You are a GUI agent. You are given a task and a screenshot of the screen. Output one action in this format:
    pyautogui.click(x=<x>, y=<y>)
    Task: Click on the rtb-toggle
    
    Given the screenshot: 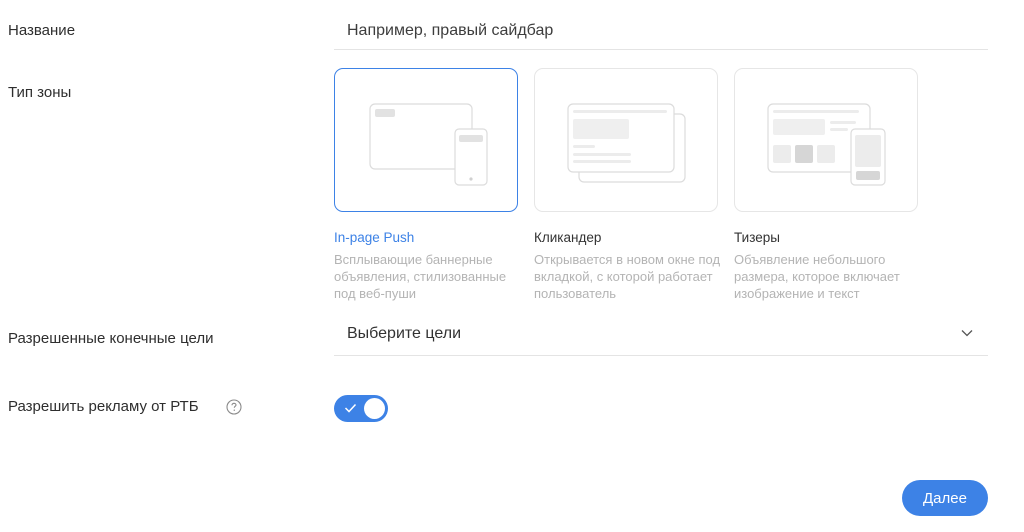 What is the action you would take?
    pyautogui.click(x=361, y=408)
    